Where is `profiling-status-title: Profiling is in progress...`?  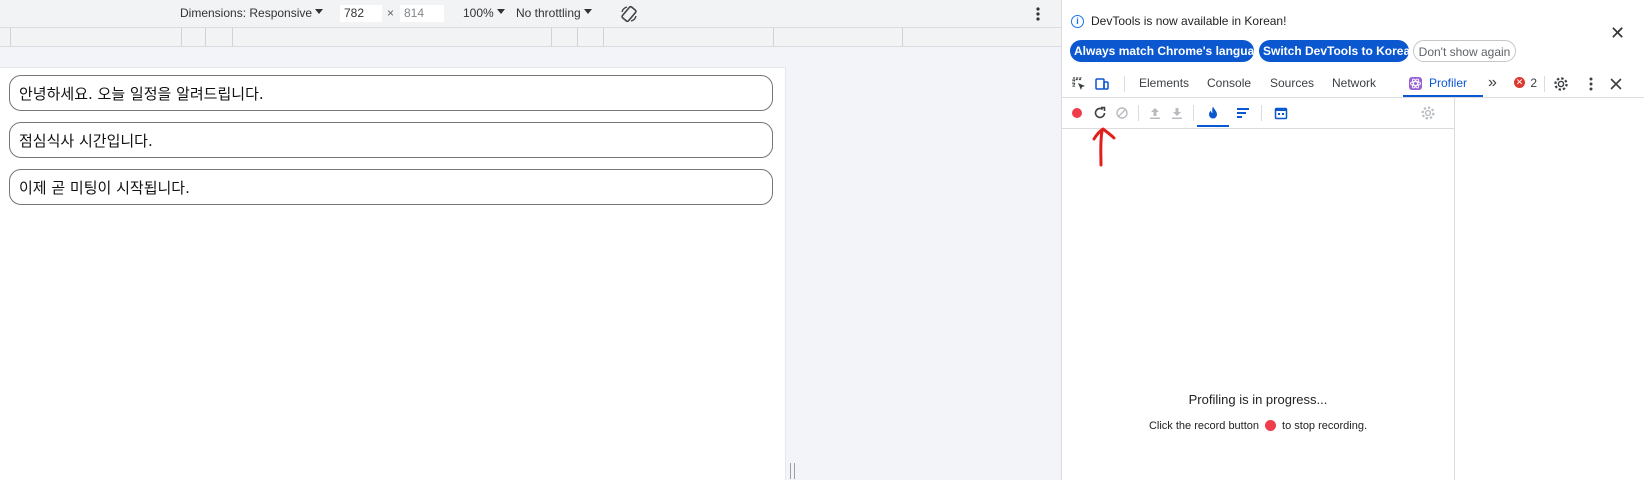 profiling-status-title: Profiling is in progress... is located at coordinates (1258, 399).